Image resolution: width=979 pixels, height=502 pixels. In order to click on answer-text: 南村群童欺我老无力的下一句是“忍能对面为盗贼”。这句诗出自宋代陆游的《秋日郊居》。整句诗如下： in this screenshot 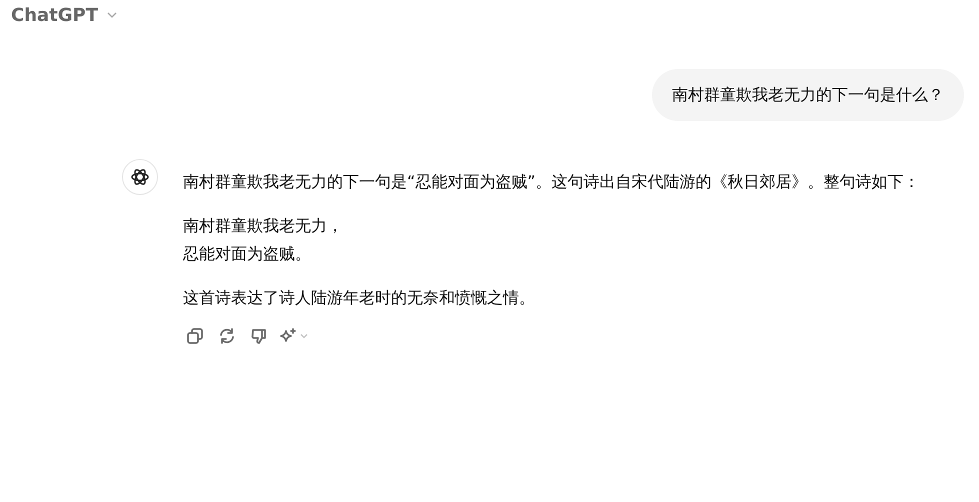, I will do `click(551, 182)`.